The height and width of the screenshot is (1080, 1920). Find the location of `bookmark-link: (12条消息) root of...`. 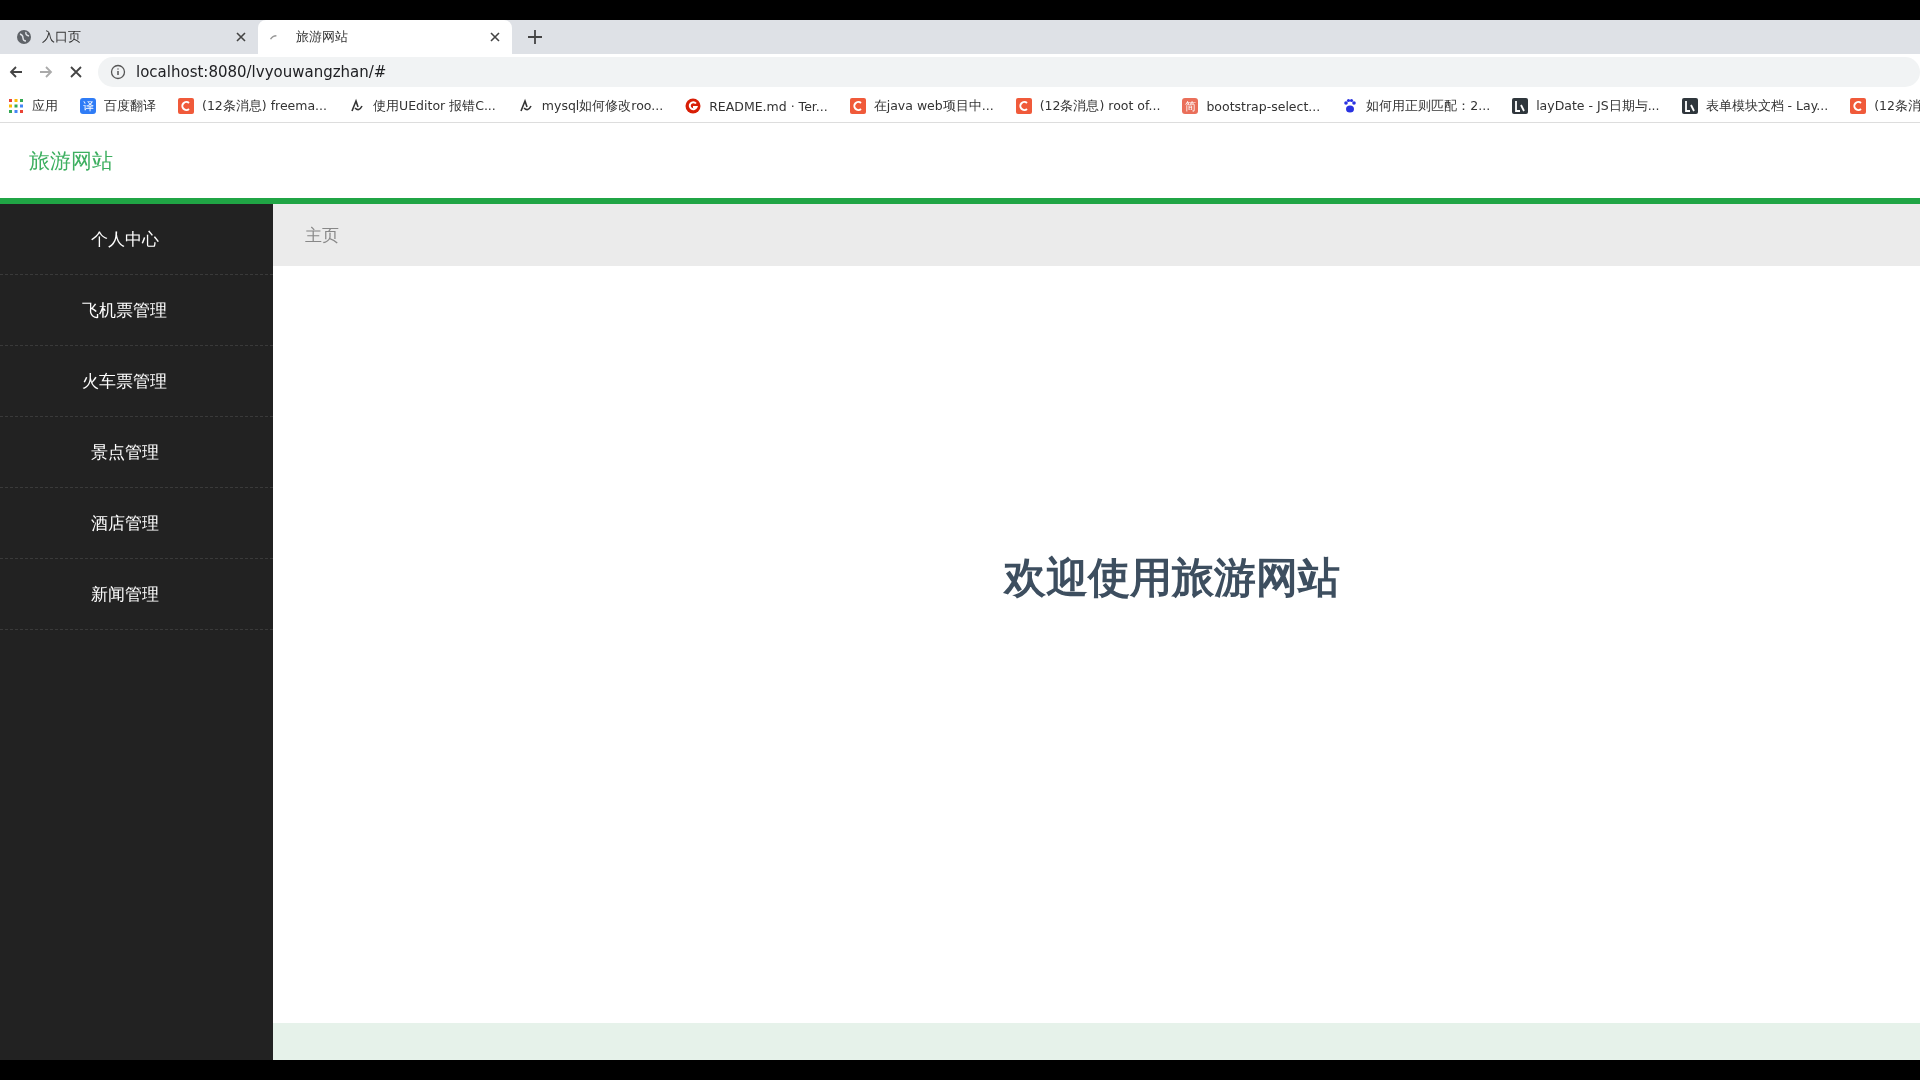

bookmark-link: (12条消息) root of... is located at coordinates (1100, 106).